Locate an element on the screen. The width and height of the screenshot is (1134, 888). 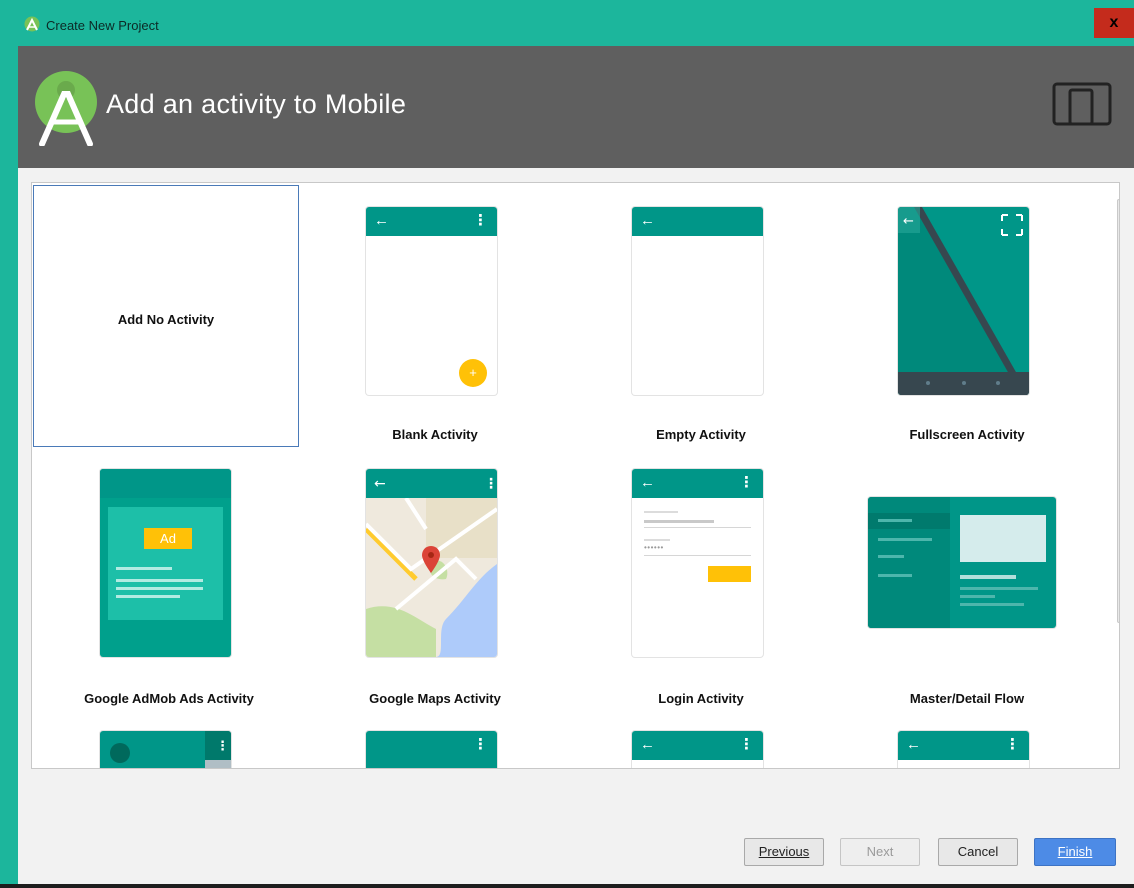
cancel-label: Cancel is located at coordinates (978, 851).